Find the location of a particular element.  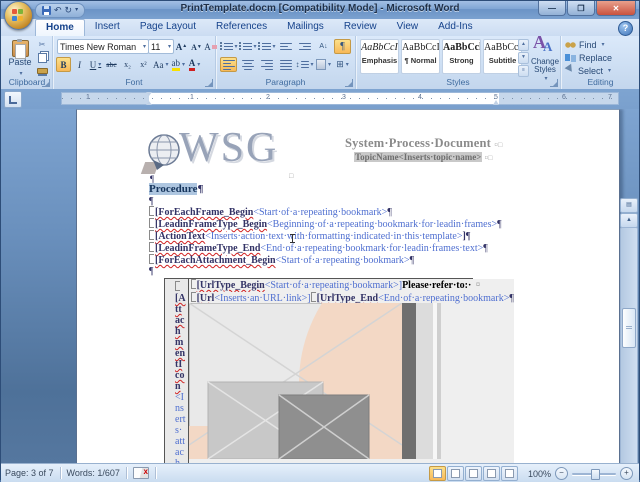

embedded-picture-placeholder is located at coordinates (314, 381).